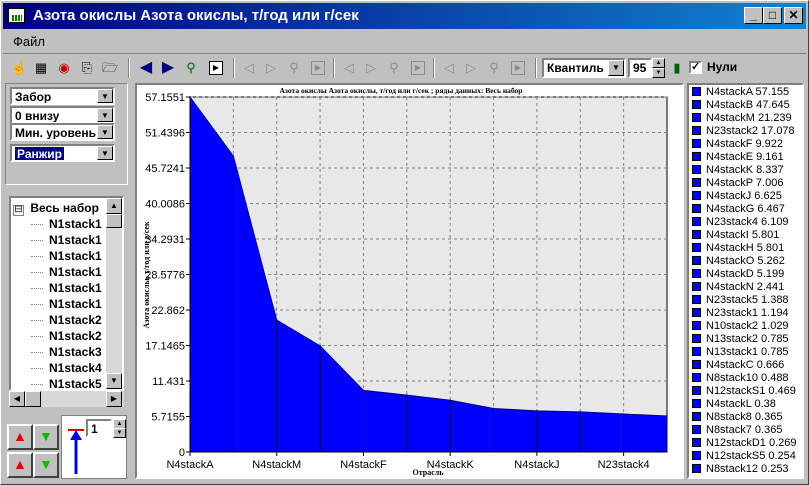  What do you see at coordinates (640, 68) in the screenshot?
I see `percent-input: 95` at bounding box center [640, 68].